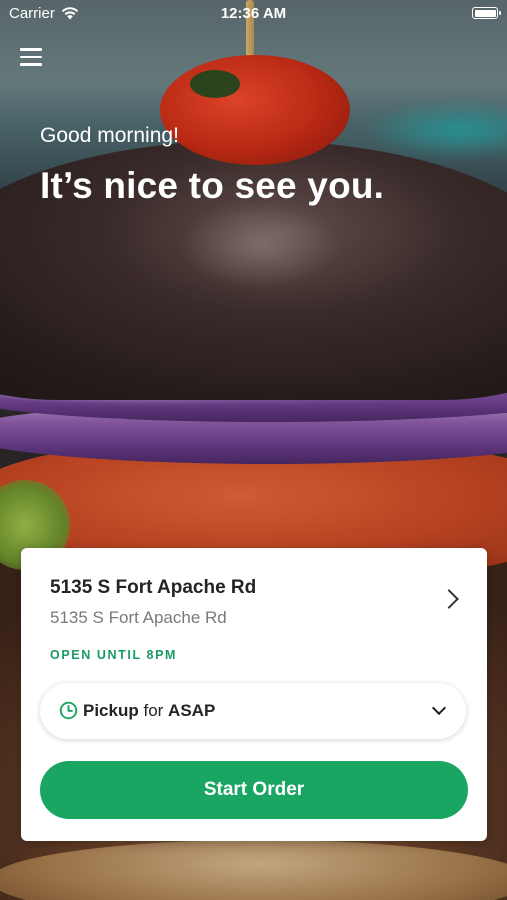 The height and width of the screenshot is (900, 507). I want to click on order-time-value: ASAP, so click(192, 710).